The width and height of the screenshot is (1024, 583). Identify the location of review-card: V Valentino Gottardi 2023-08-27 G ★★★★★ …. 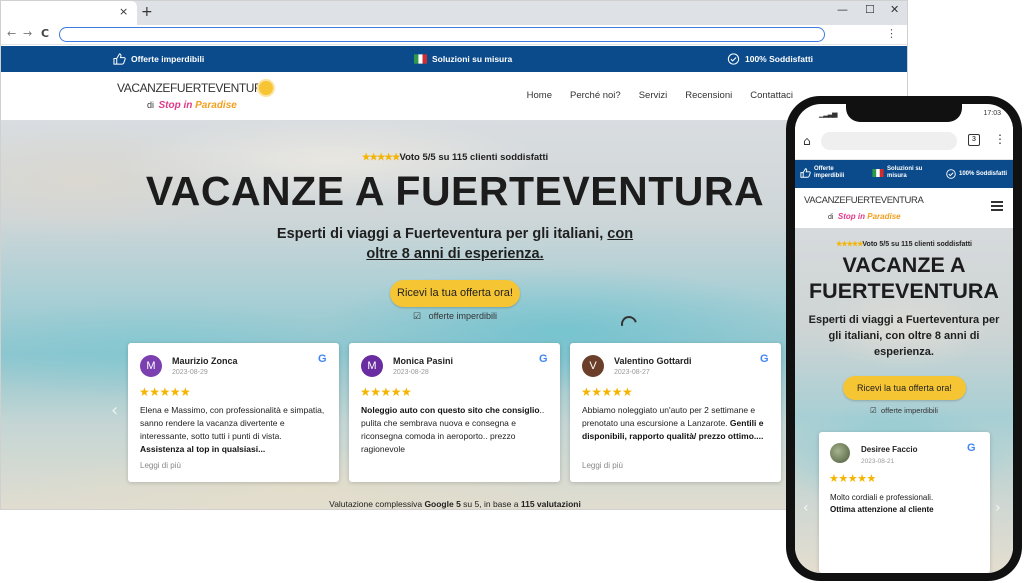
(675, 412).